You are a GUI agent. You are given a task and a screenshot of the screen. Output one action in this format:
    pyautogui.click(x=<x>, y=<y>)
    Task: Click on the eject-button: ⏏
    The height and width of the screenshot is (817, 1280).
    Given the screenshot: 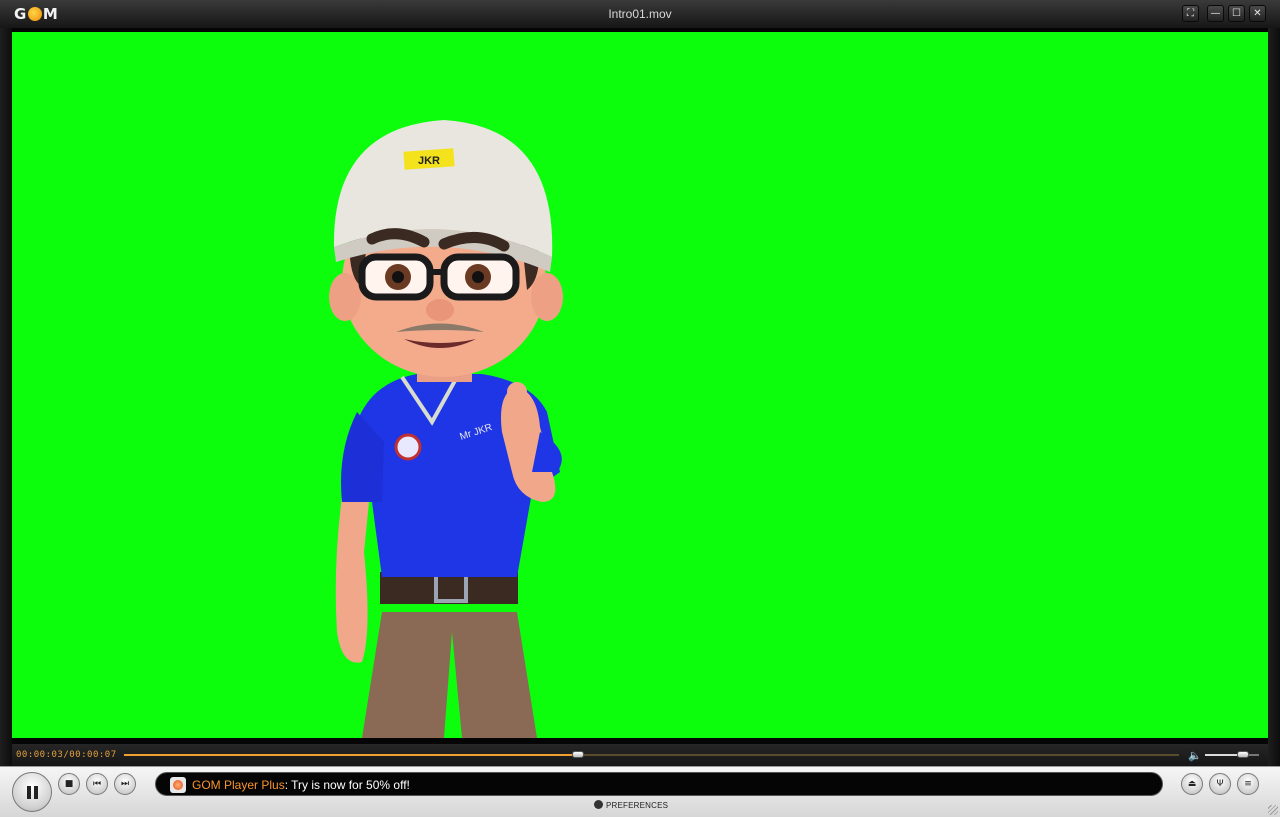 What is the action you would take?
    pyautogui.click(x=1192, y=784)
    